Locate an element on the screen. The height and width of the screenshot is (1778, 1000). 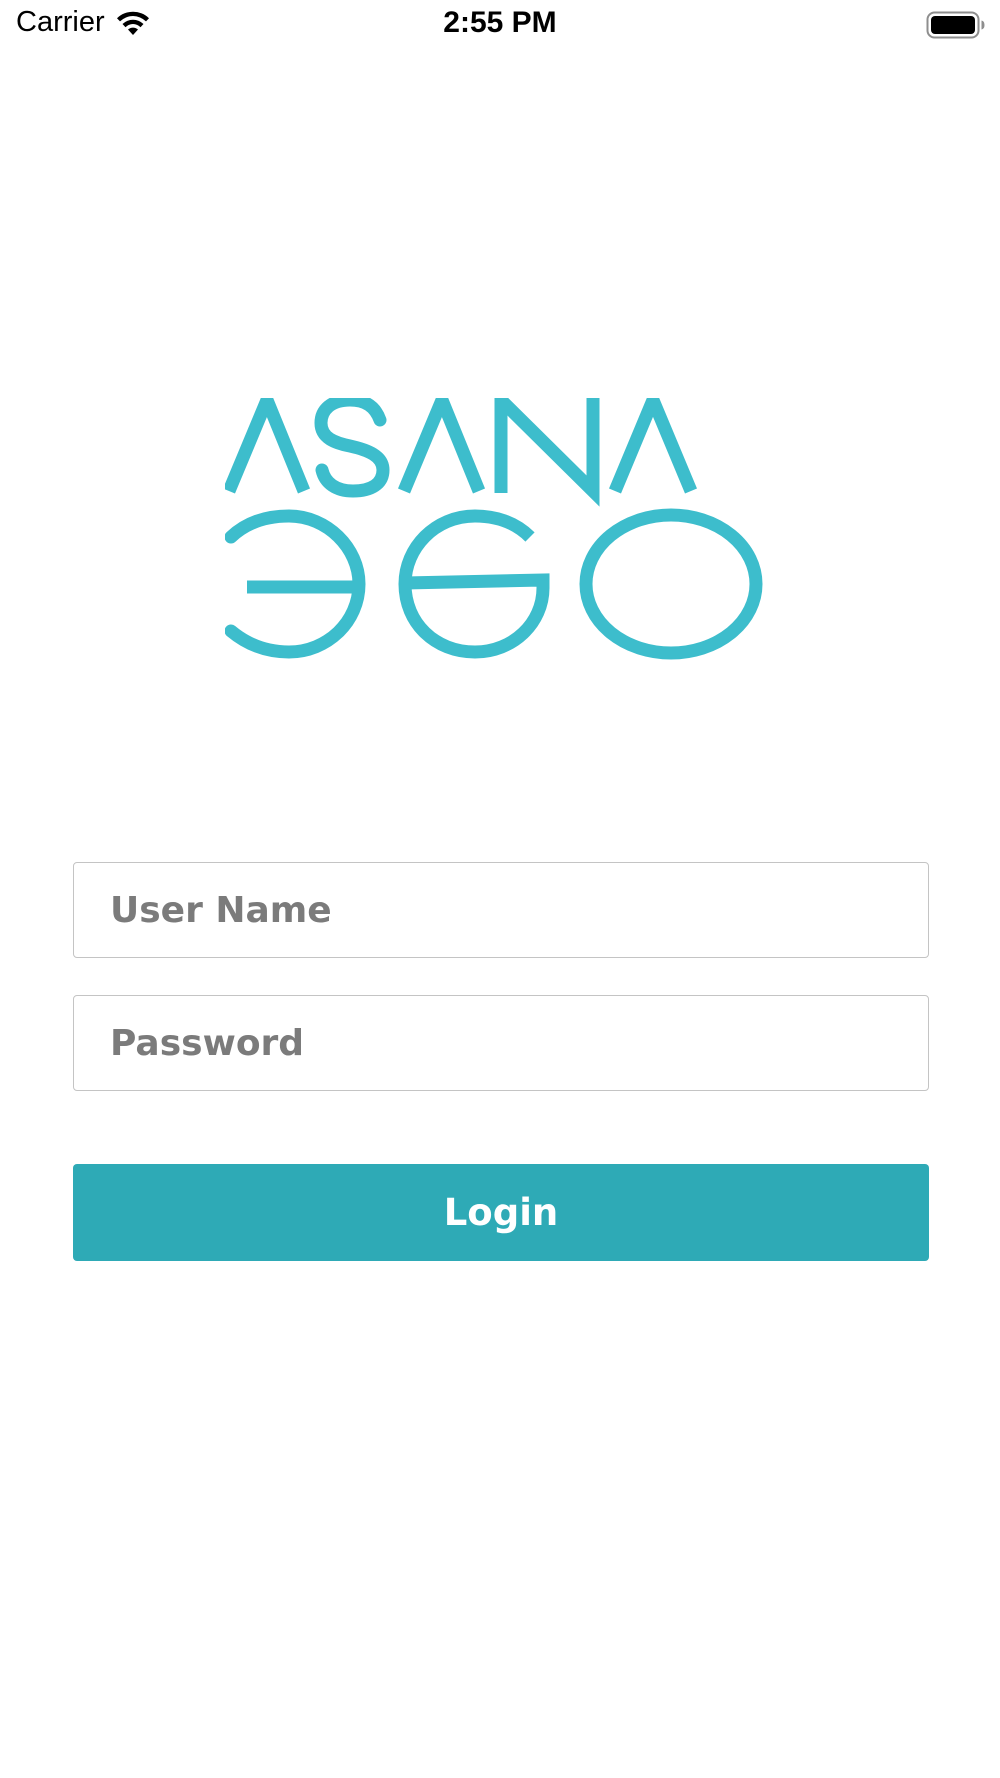
password-input is located at coordinates (501, 1043).